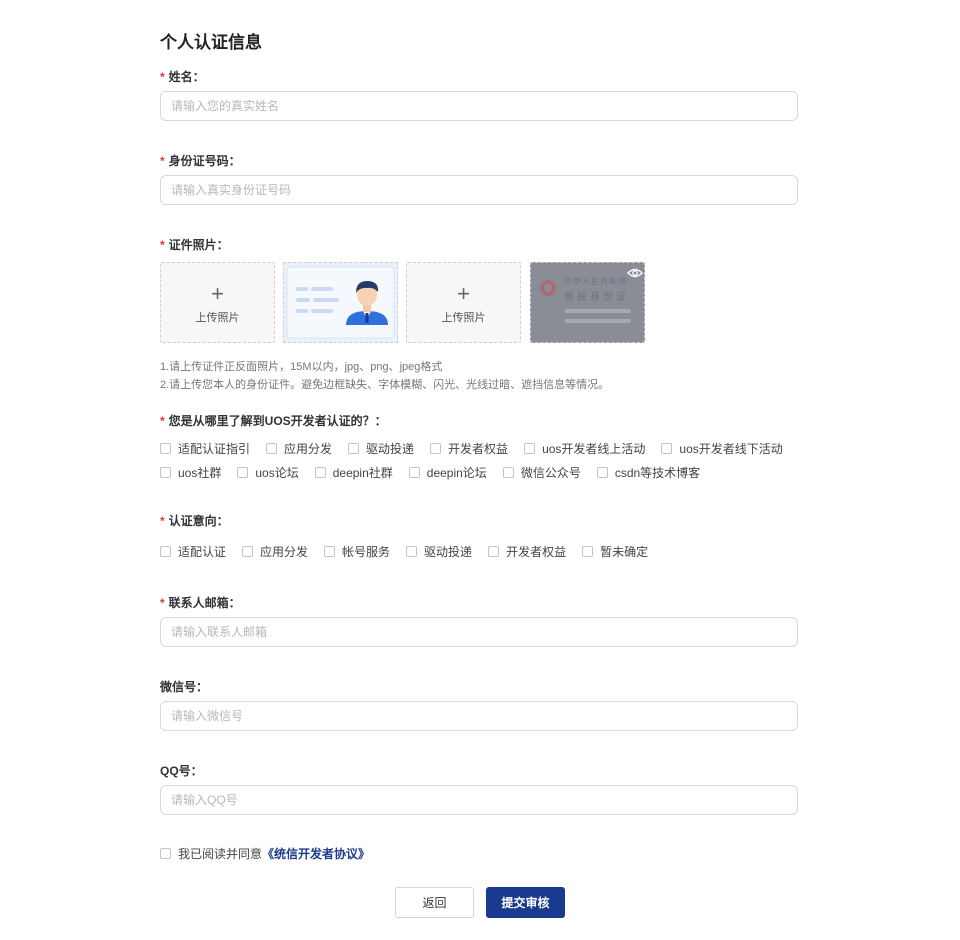 The width and height of the screenshot is (960, 940). I want to click on agreement-checkbox-label: 我已阅读并同意, so click(211, 853).